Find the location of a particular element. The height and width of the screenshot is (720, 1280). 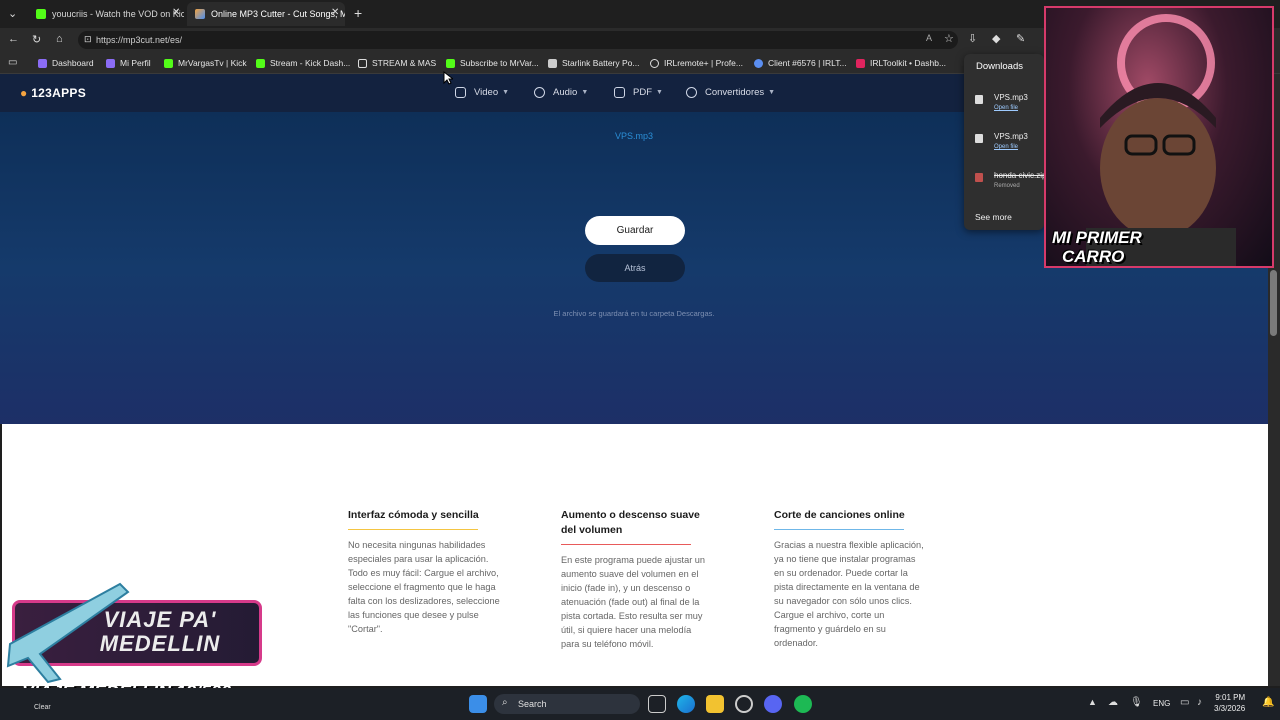

address-bar: https://mp3cut.net/es/ is located at coordinates (518, 40).